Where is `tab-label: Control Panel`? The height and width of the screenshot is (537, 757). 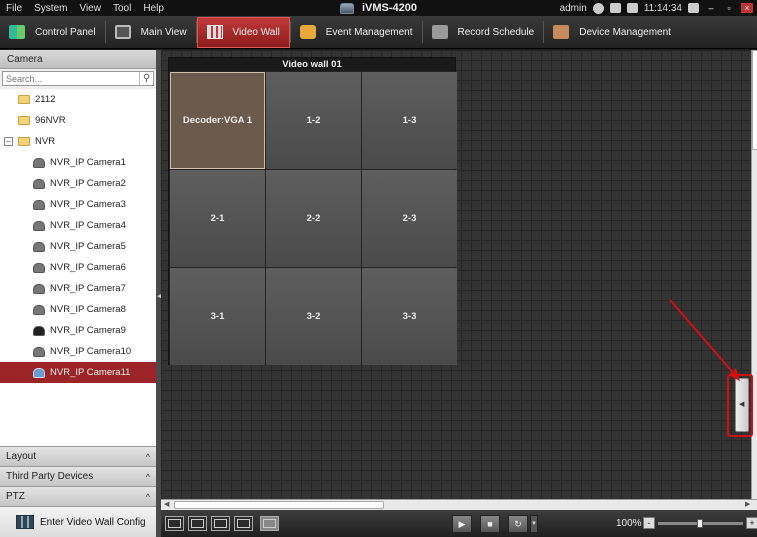
tab-label: Control Panel is located at coordinates (65, 32).